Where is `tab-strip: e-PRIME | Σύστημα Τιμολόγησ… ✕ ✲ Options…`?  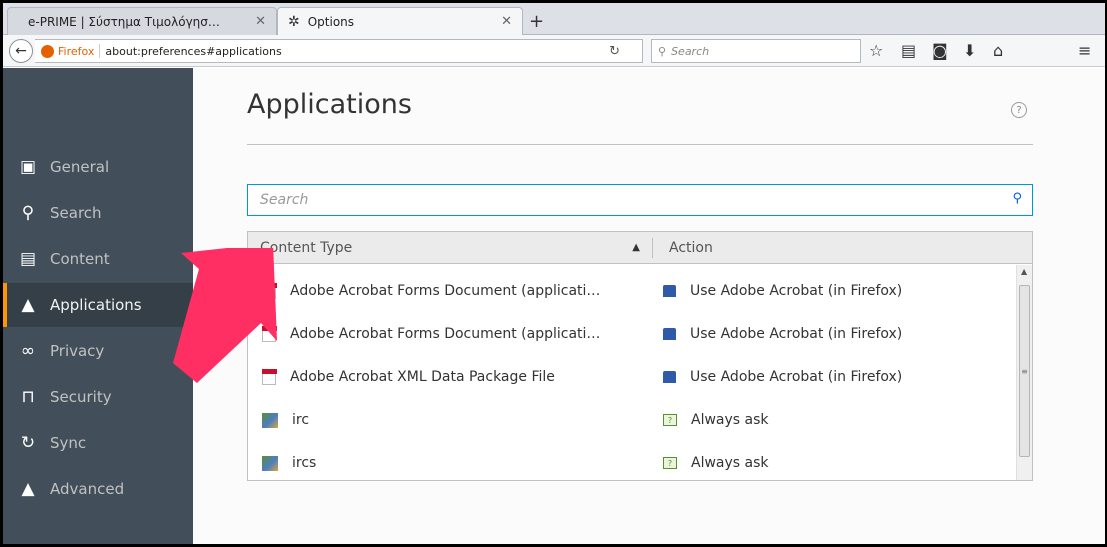 tab-strip: e-PRIME | Σύστημα Τιμολόγησ… ✕ ✲ Options… is located at coordinates (554, 19).